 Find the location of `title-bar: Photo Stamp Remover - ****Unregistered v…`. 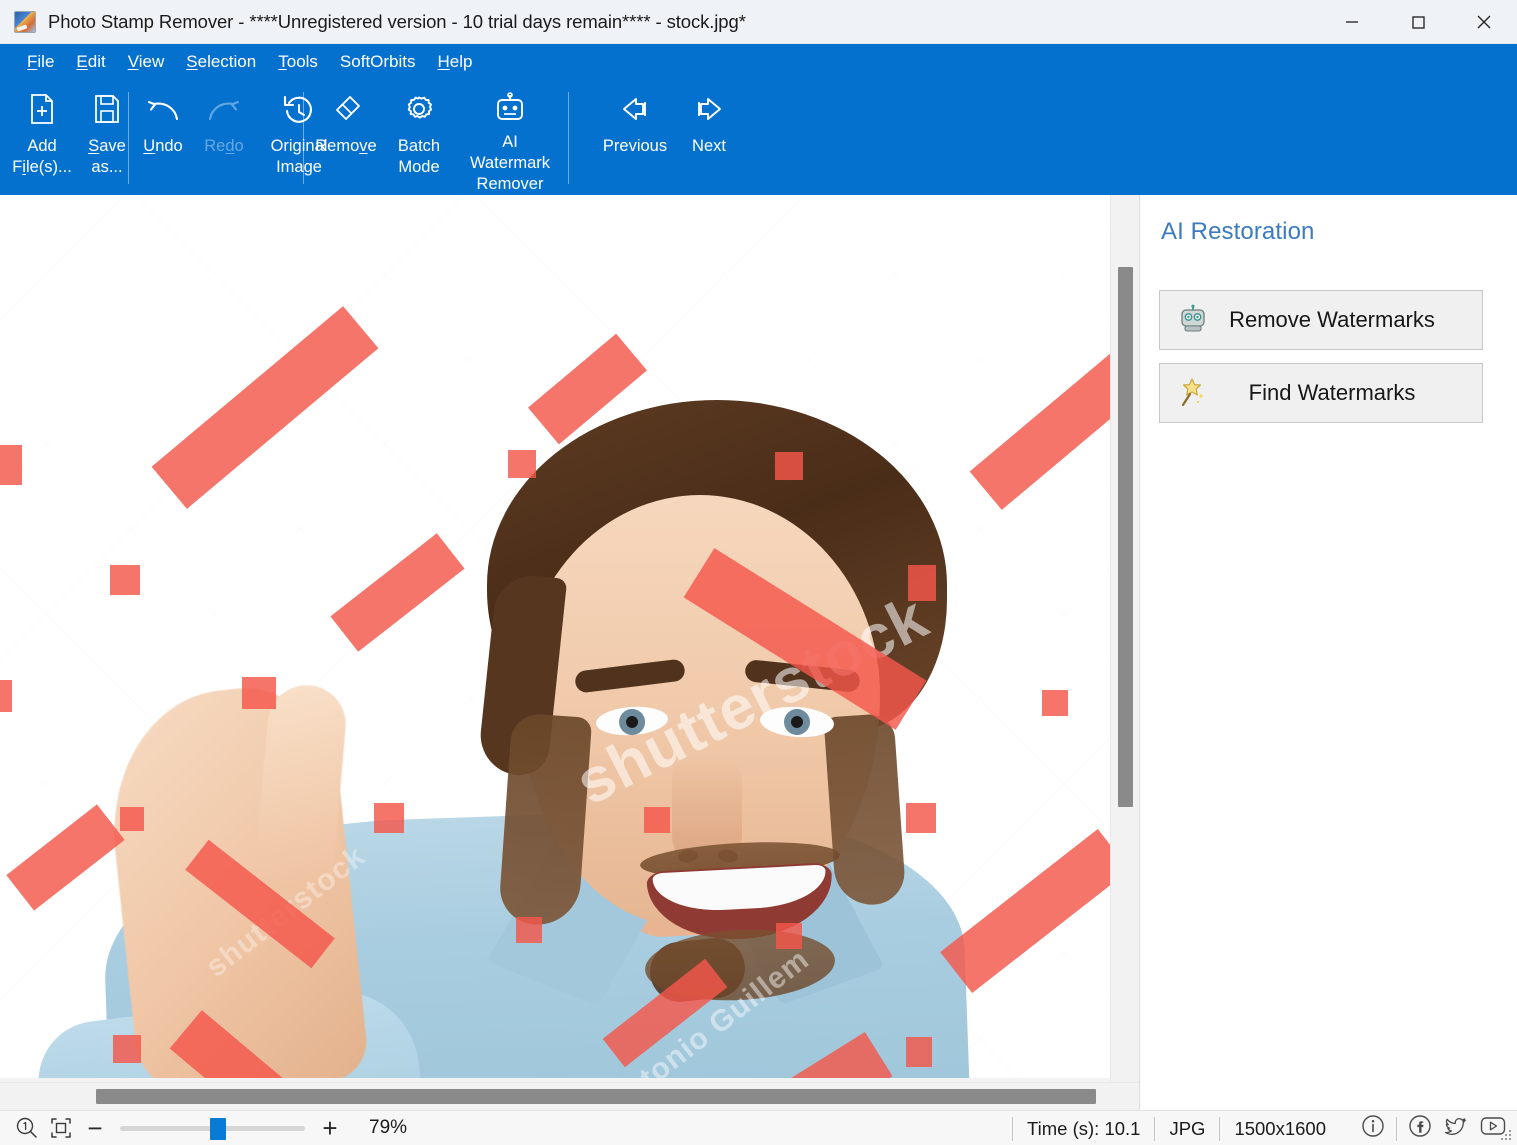

title-bar: Photo Stamp Remover - ****Unregistered v… is located at coordinates (758, 22).